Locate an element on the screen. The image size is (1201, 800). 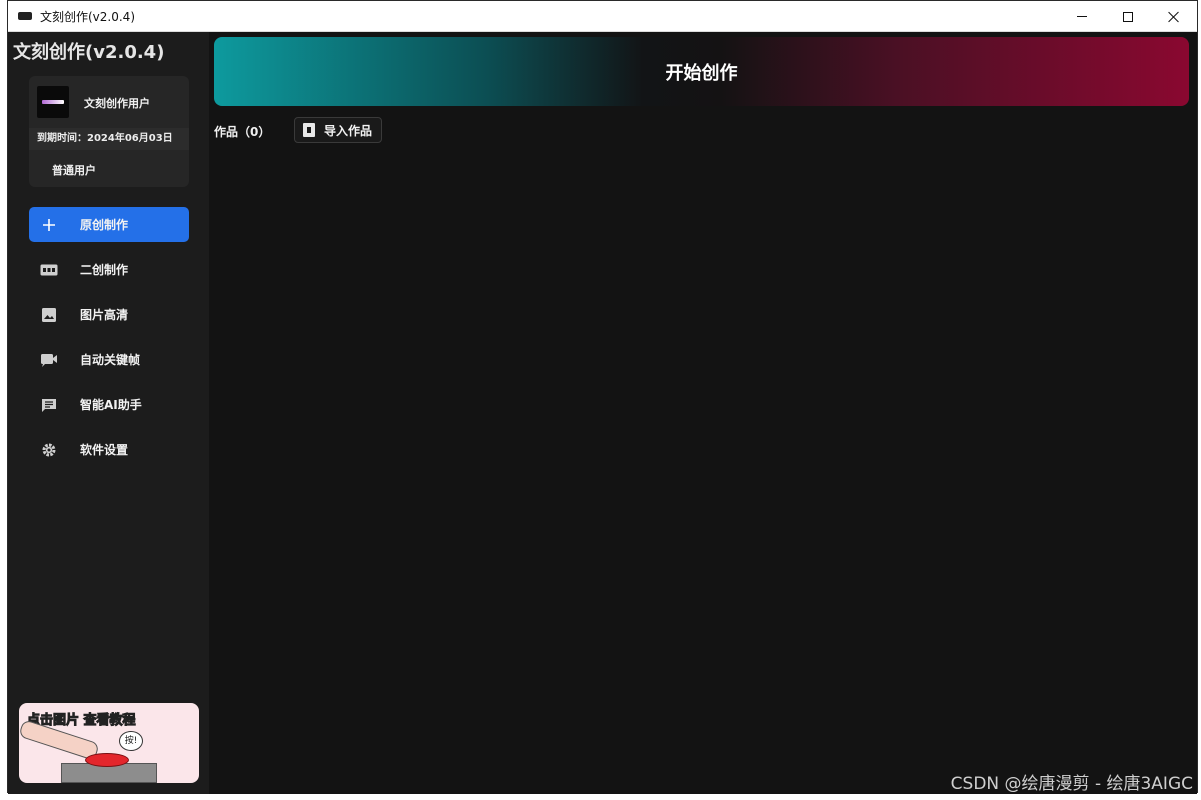
gear-icon is located at coordinates (49, 450).